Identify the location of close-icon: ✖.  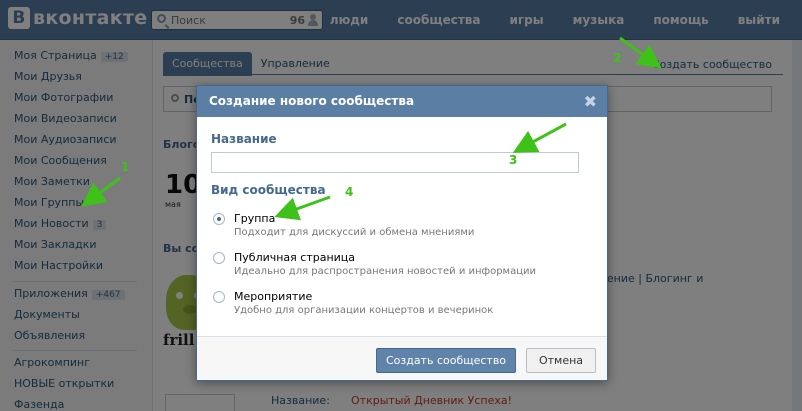
(590, 101).